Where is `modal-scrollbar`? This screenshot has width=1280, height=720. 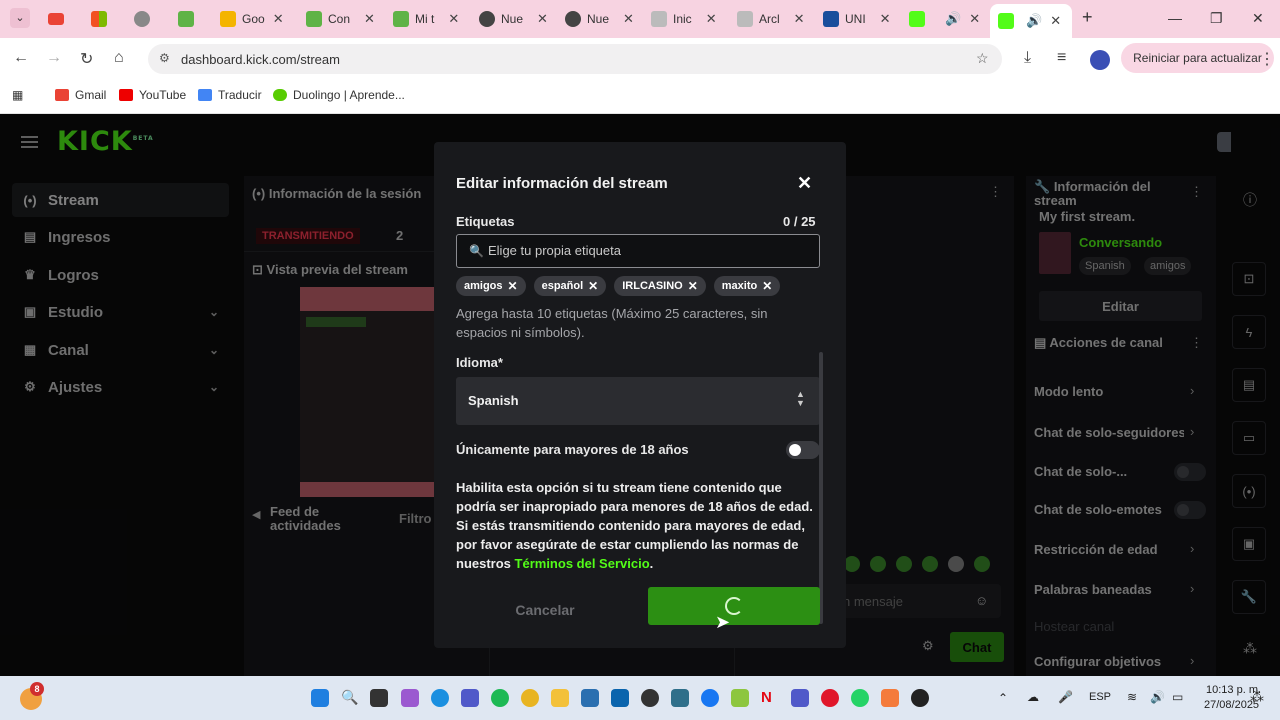
modal-scrollbar is located at coordinates (821, 488).